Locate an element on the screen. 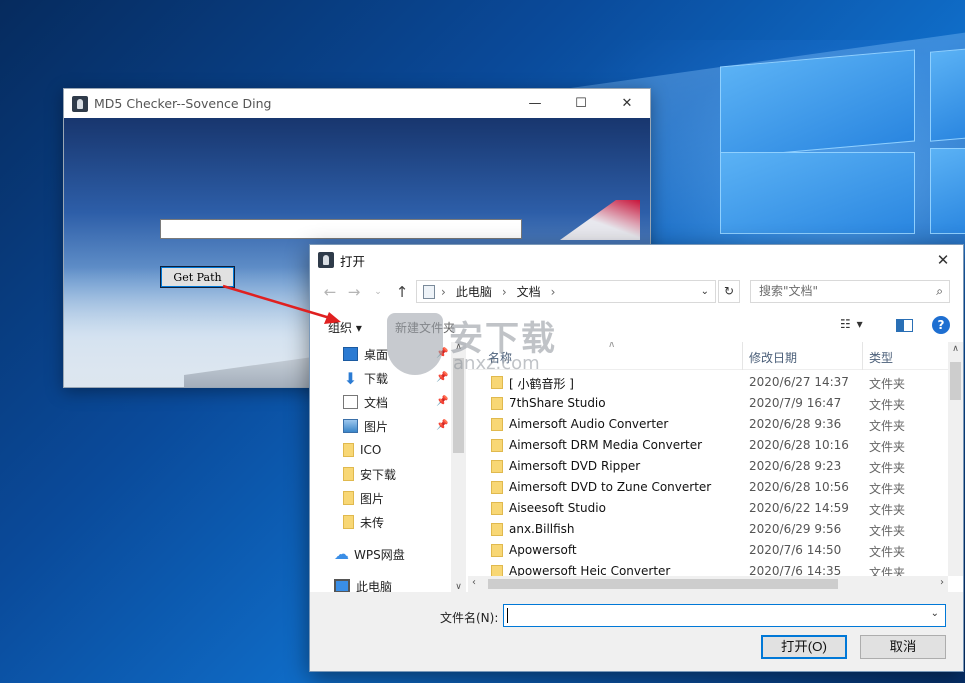  dialog-titlebar: 打开 ✕ is located at coordinates (636, 260).